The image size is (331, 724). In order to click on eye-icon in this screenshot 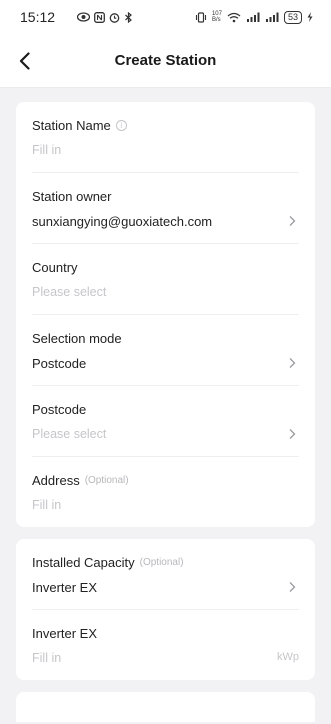, I will do `click(84, 16)`.